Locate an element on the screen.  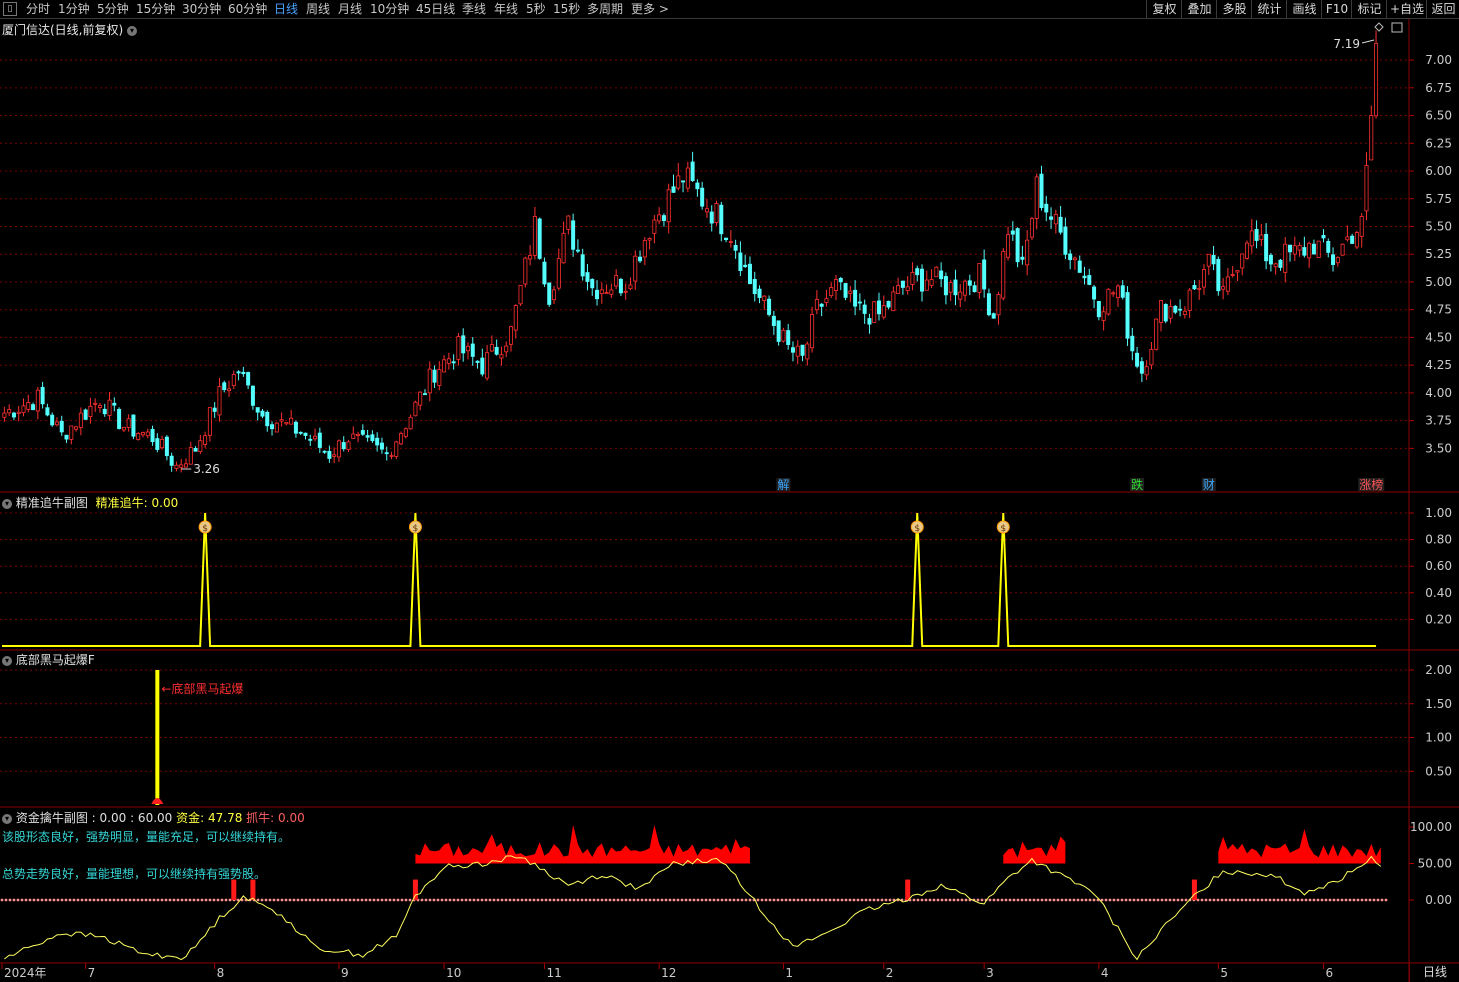
period-tab-4: 30分钟 is located at coordinates (201, 9).